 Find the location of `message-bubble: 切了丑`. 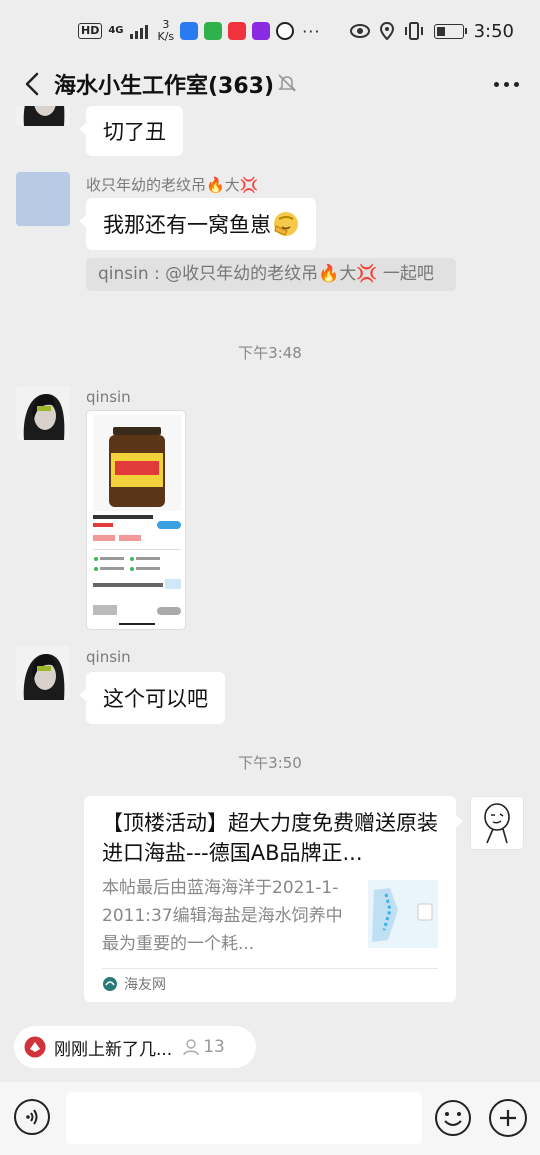

message-bubble: 切了丑 is located at coordinates (131, 131).